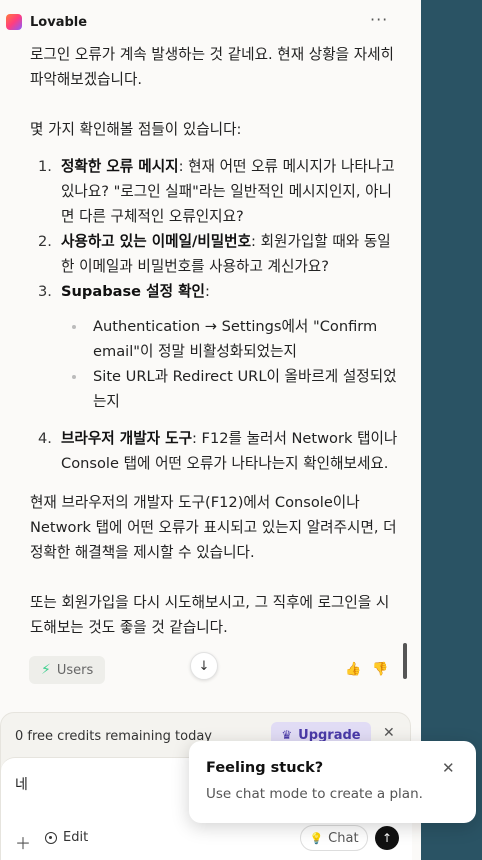 This screenshot has width=482, height=860. I want to click on step-number: 2., so click(45, 241).